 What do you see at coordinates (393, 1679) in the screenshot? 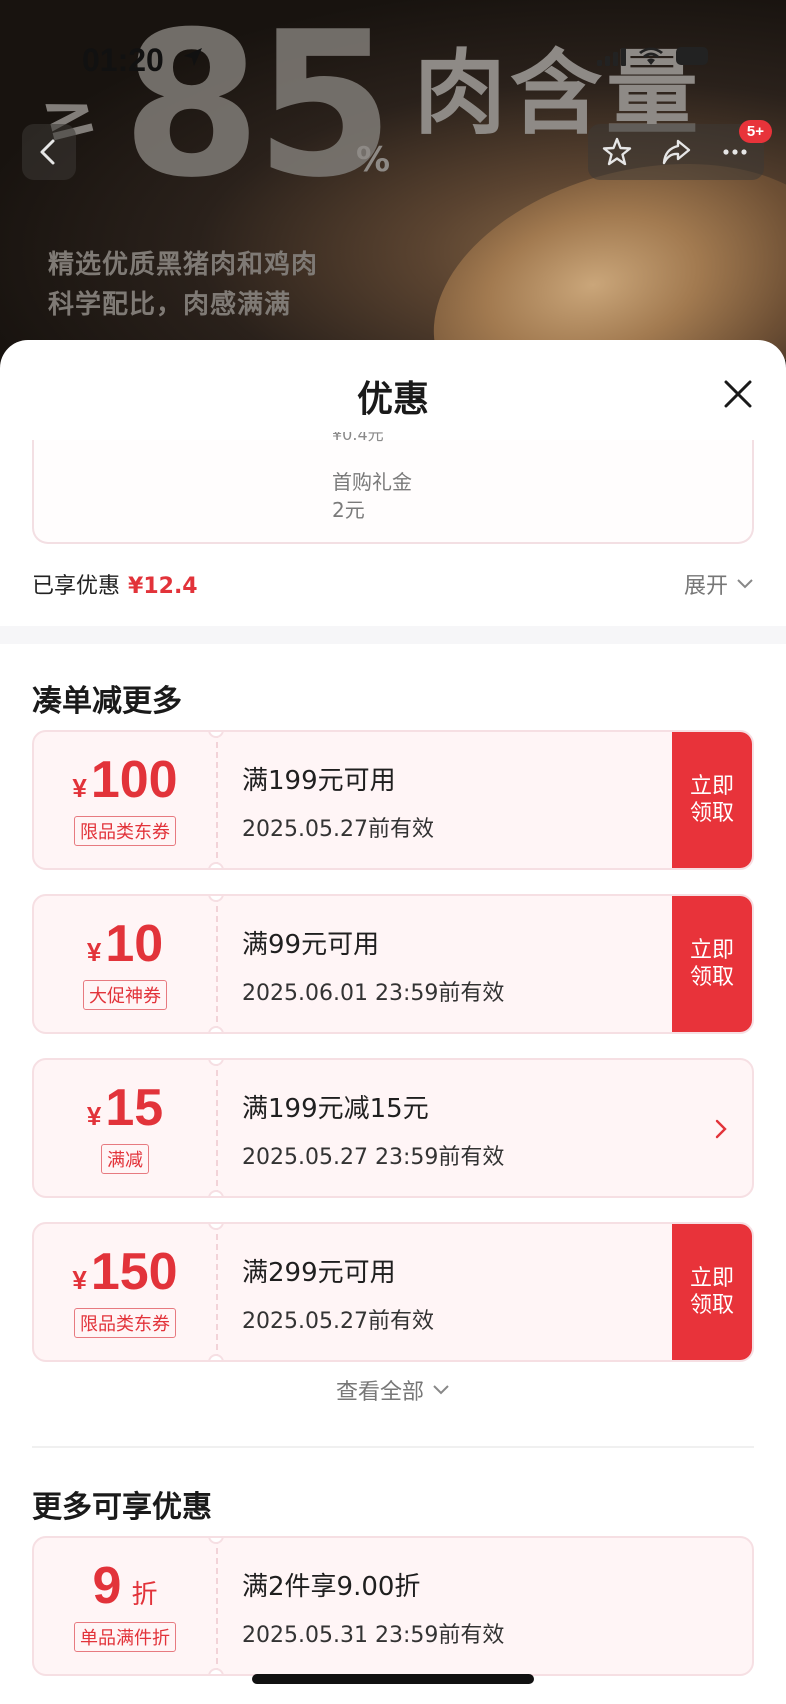
I see `home-indicator` at bounding box center [393, 1679].